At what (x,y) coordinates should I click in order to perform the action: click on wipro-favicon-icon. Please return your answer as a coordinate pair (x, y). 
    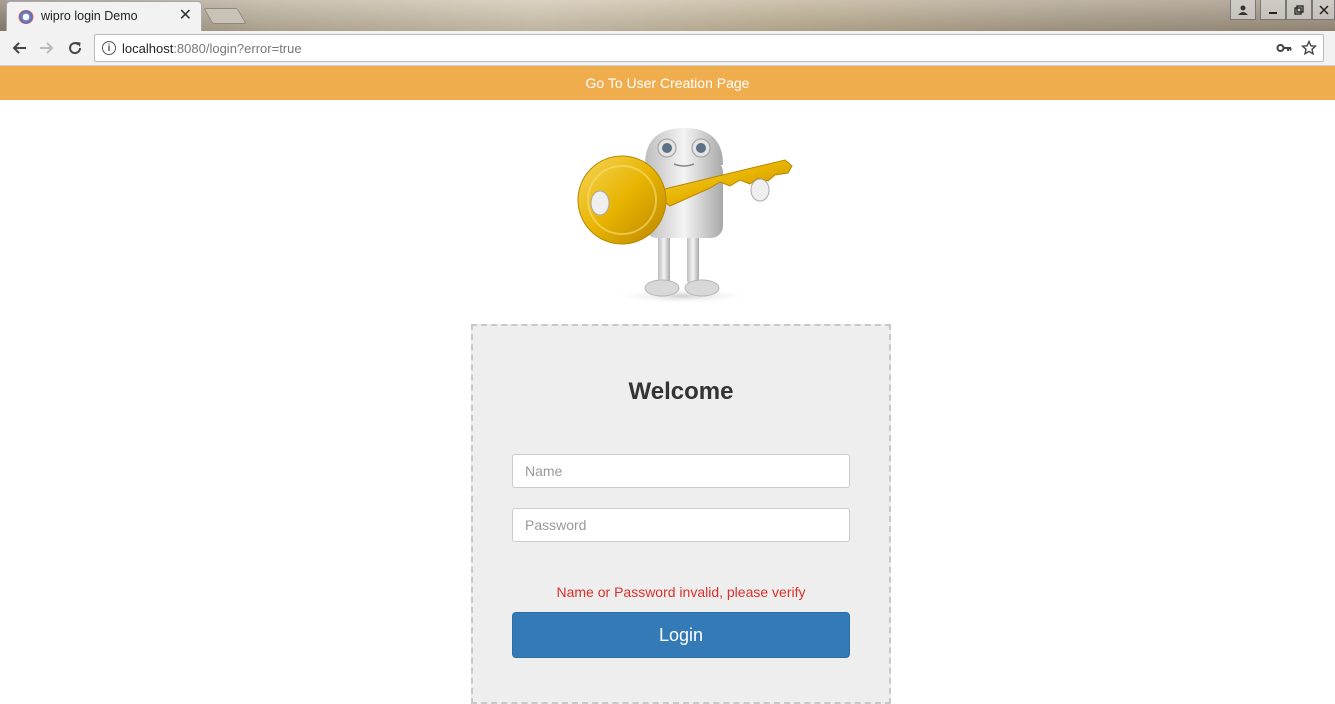
    Looking at the image, I should click on (26, 17).